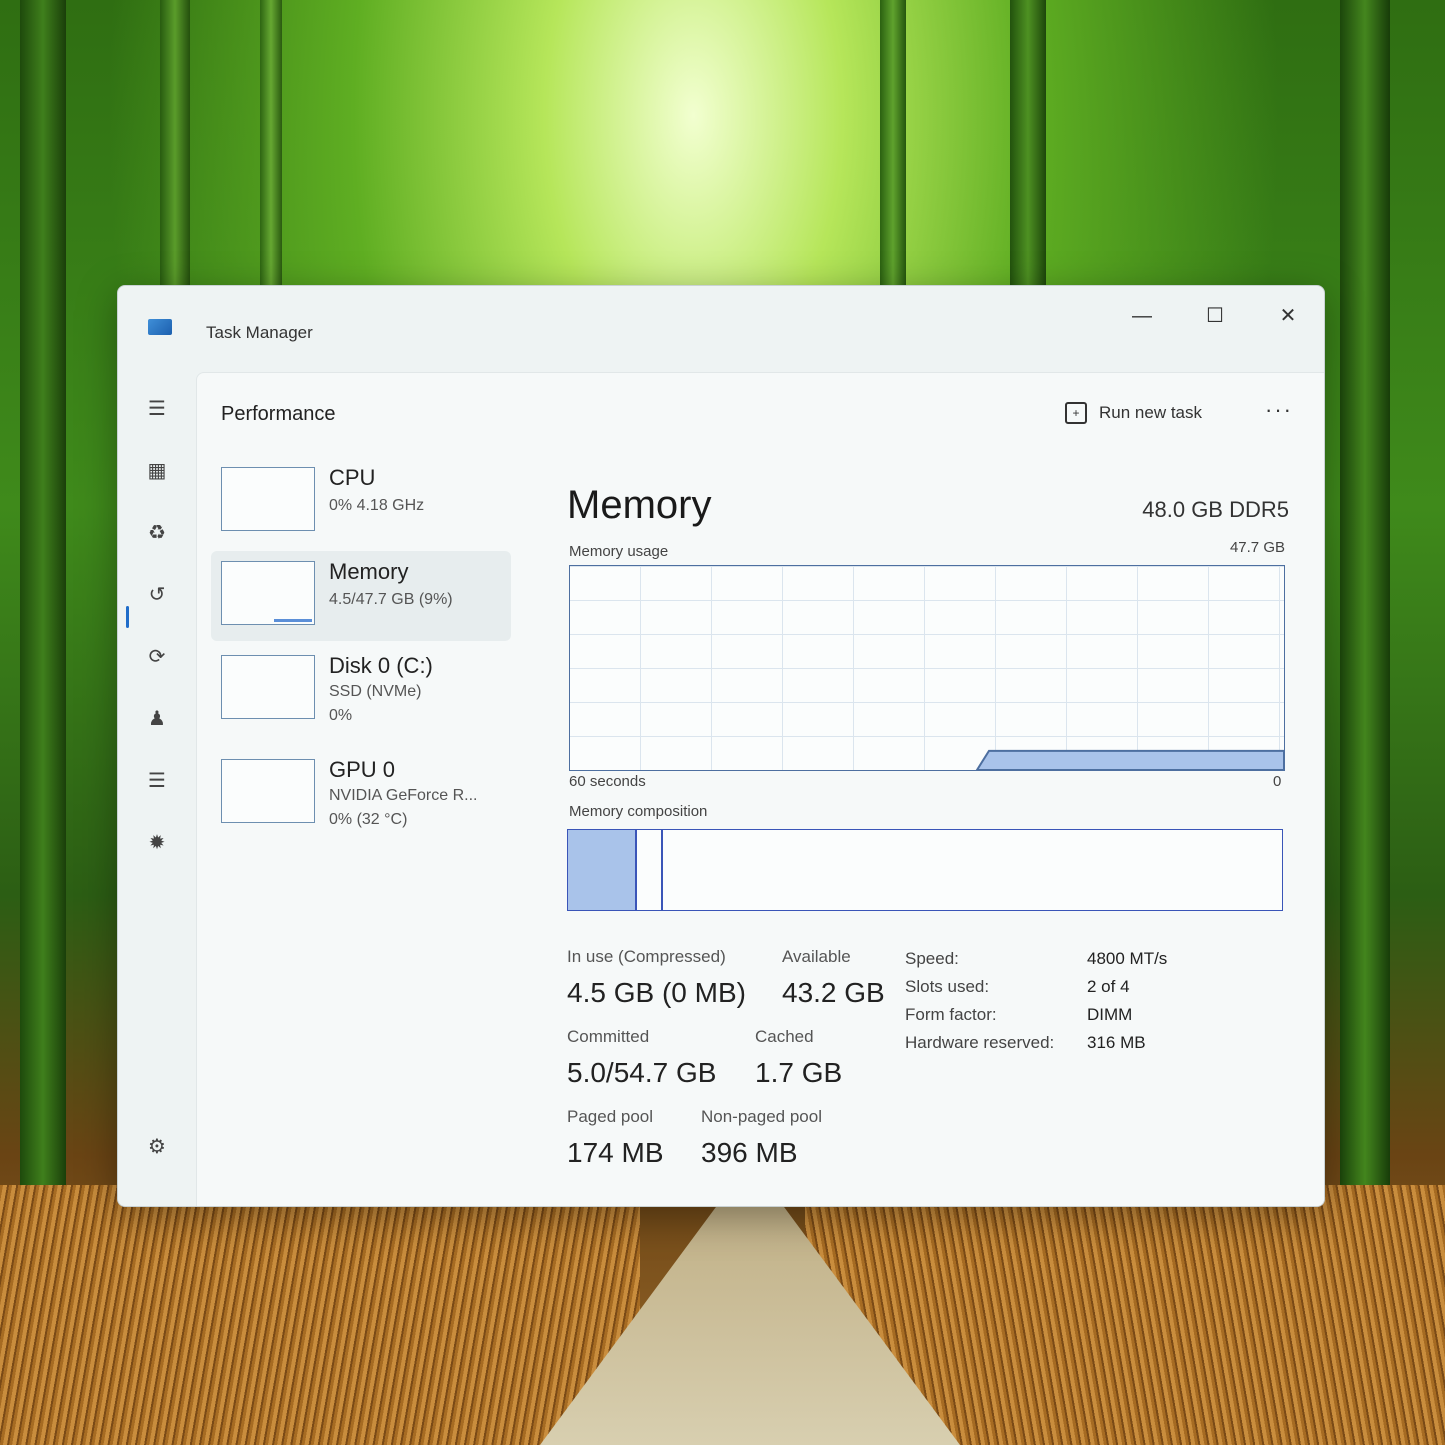 Image resolution: width=1445 pixels, height=1445 pixels. Describe the element at coordinates (157, 719) in the screenshot. I see `users-icon: ♟` at that location.